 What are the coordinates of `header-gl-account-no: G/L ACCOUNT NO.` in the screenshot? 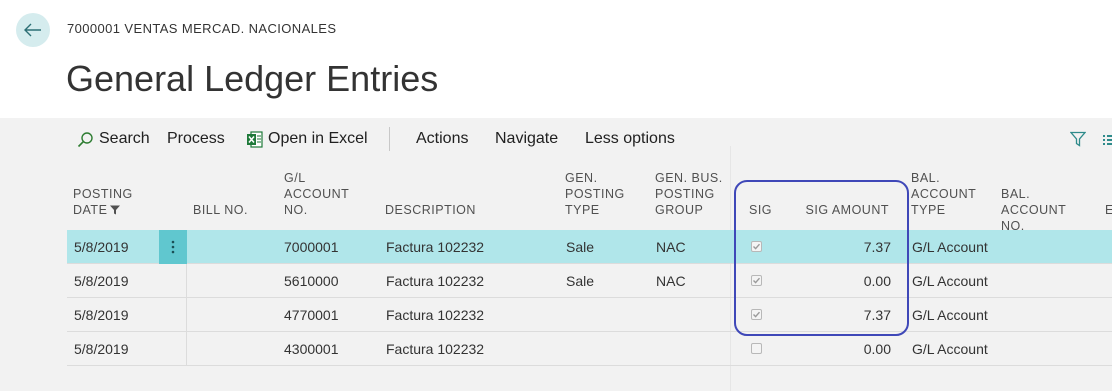 It's located at (316, 194).